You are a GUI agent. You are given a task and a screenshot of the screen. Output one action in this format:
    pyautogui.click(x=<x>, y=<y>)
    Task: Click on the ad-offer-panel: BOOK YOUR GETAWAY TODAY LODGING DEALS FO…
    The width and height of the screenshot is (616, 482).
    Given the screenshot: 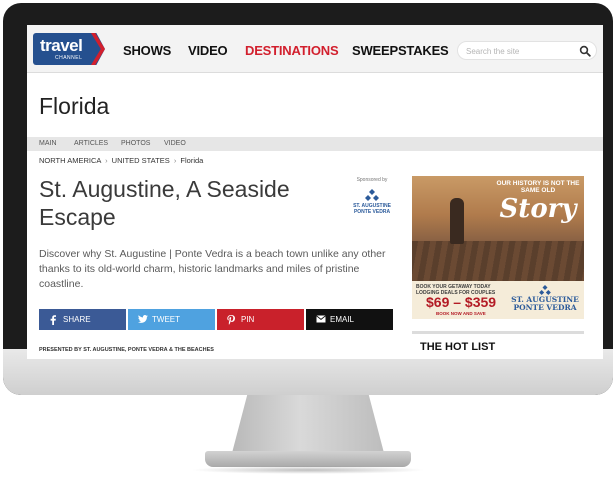 What is the action you would take?
    pyautogui.click(x=498, y=300)
    